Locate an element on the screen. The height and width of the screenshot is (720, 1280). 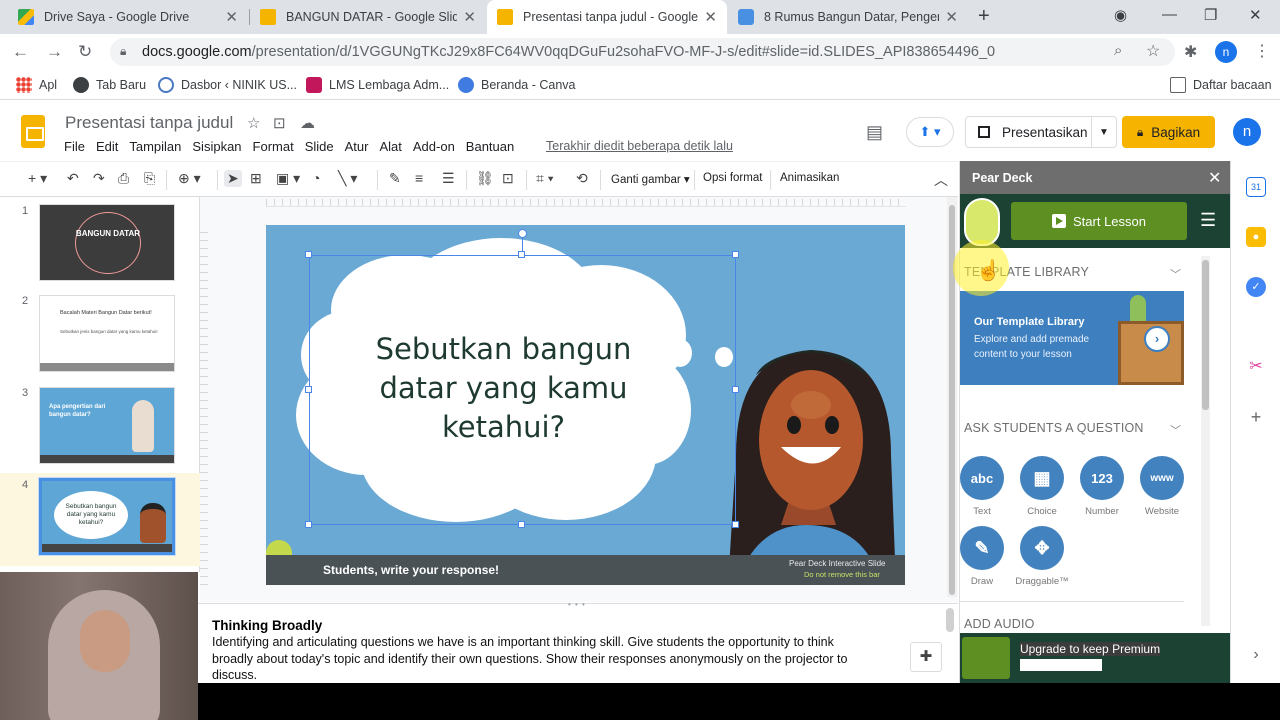
question-type-website: www Website is located at coordinates (1162, 486).